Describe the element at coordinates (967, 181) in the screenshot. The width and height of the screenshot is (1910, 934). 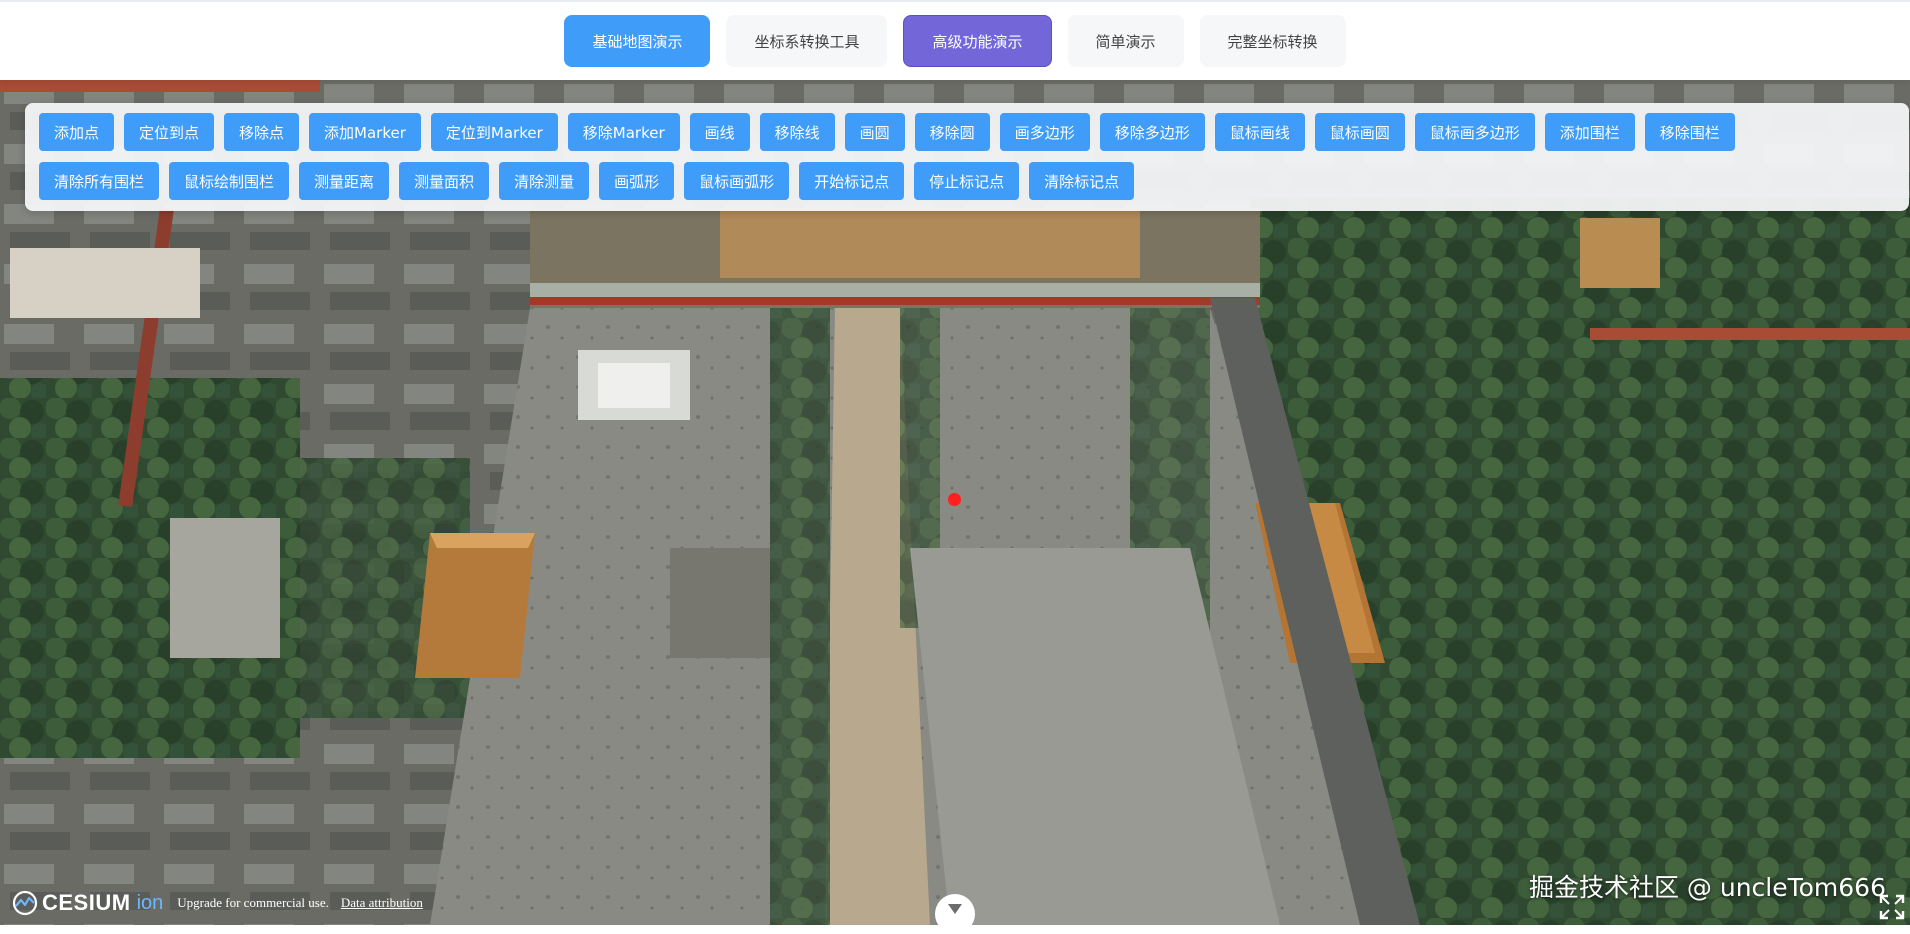
I see `stop-marking-button: 停止标记点` at that location.